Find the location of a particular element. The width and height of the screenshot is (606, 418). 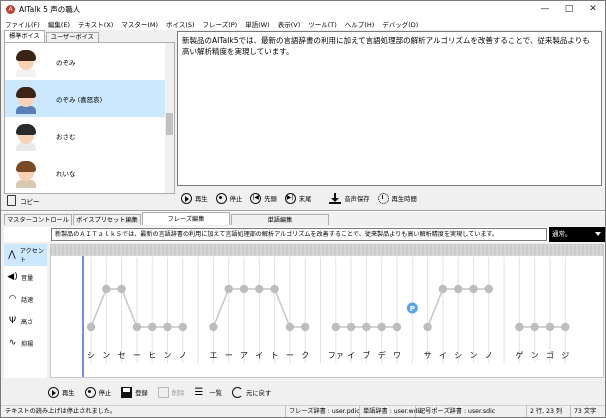

word-dict-status: 単語辞書 : user.wdic is located at coordinates (391, 411).